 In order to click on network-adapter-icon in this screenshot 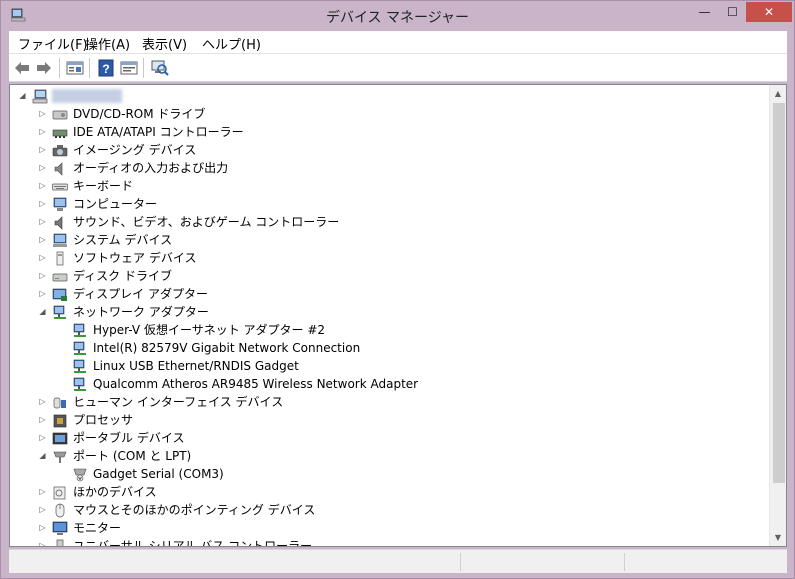, I will do `click(59, 312)`.